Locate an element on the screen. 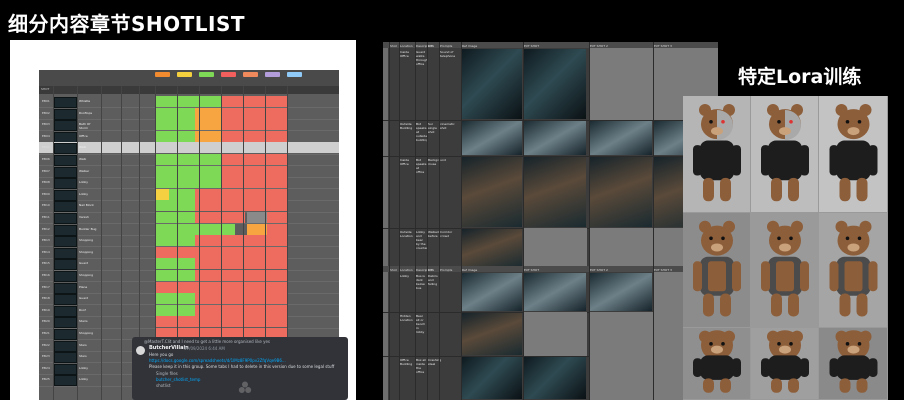  username: ButcherVillain is located at coordinates (169, 348).